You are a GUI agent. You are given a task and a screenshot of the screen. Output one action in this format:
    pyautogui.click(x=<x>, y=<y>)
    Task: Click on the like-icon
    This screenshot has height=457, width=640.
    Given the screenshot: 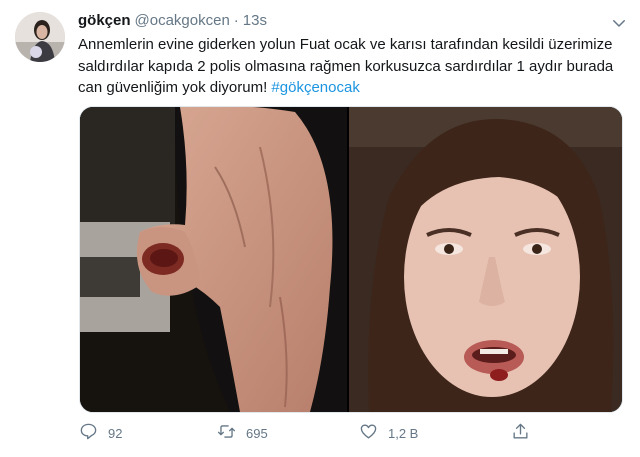 What is the action you would take?
    pyautogui.click(x=373, y=433)
    